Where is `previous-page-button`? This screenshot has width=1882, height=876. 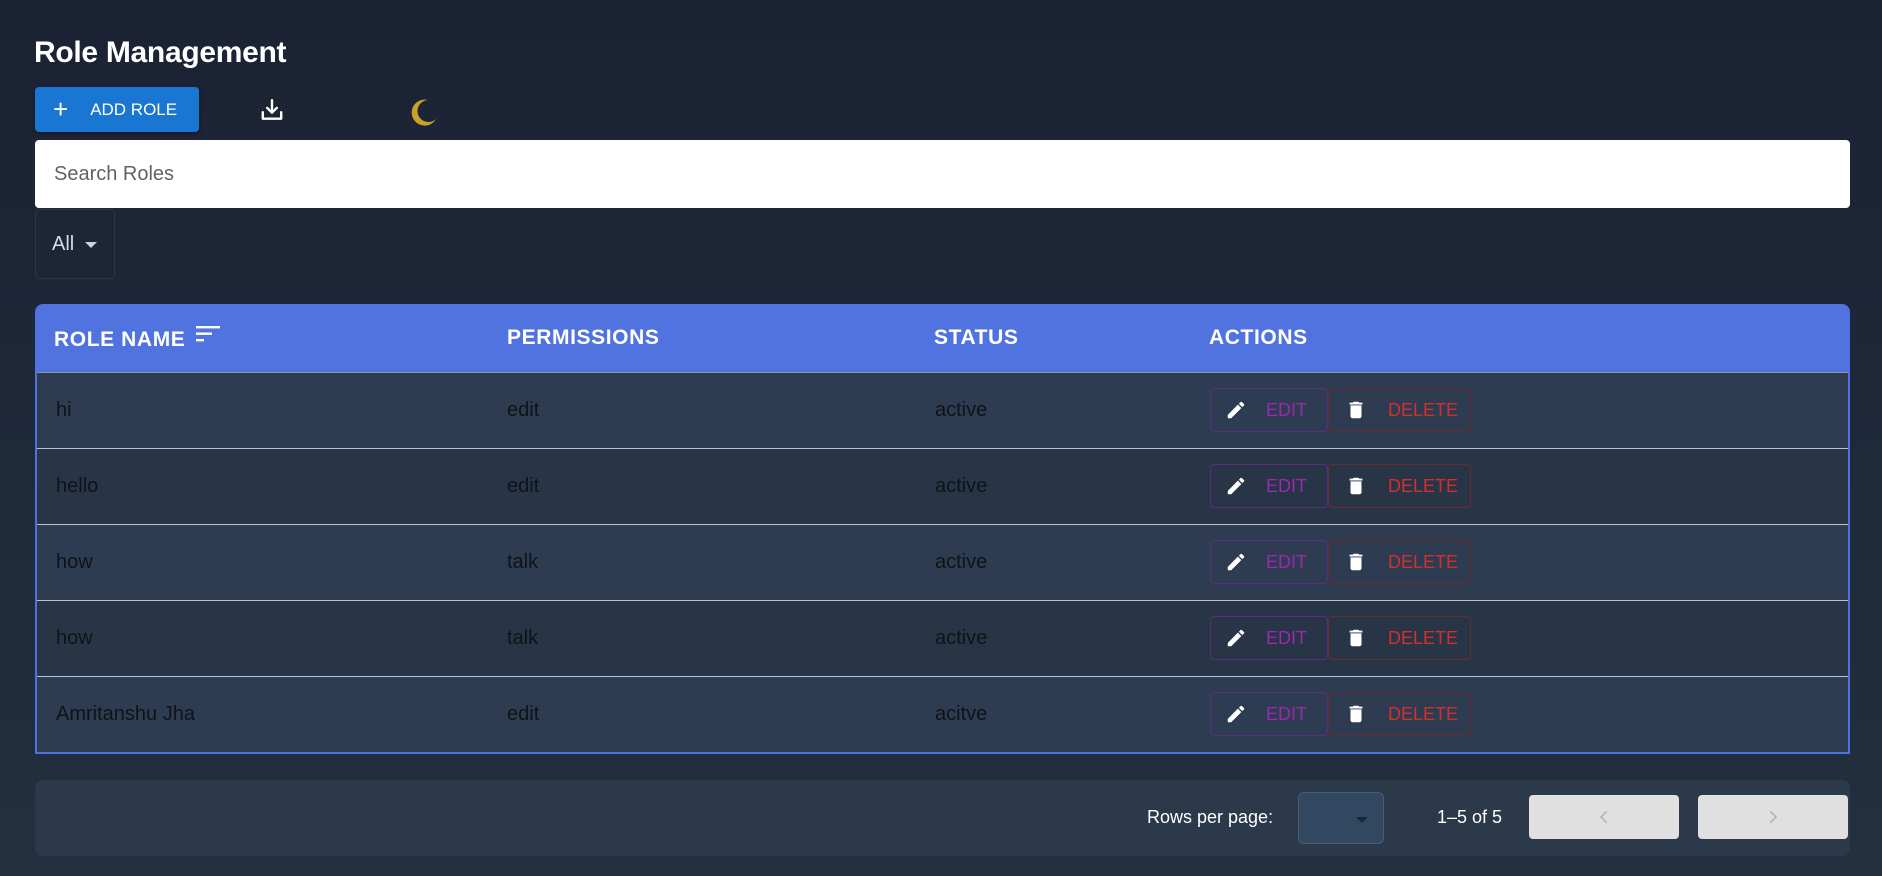
previous-page-button is located at coordinates (1604, 817).